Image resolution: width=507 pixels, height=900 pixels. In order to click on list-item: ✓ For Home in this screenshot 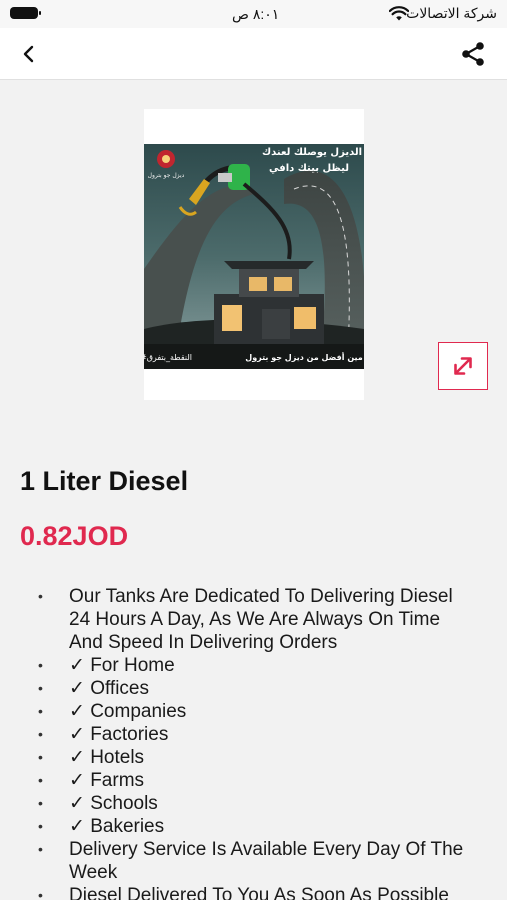, I will do `click(258, 665)`.